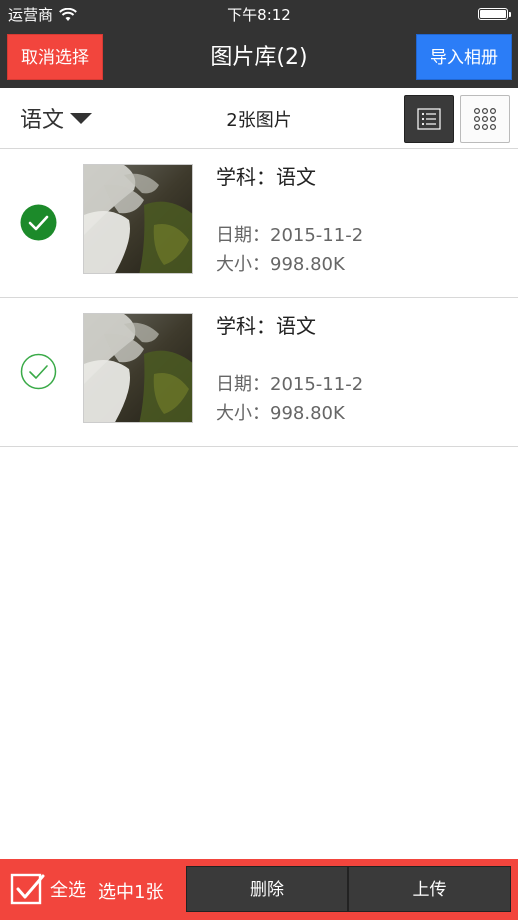 This screenshot has width=518, height=920. Describe the element at coordinates (38, 222) in the screenshot. I see `checkmark-selected-icon` at that location.